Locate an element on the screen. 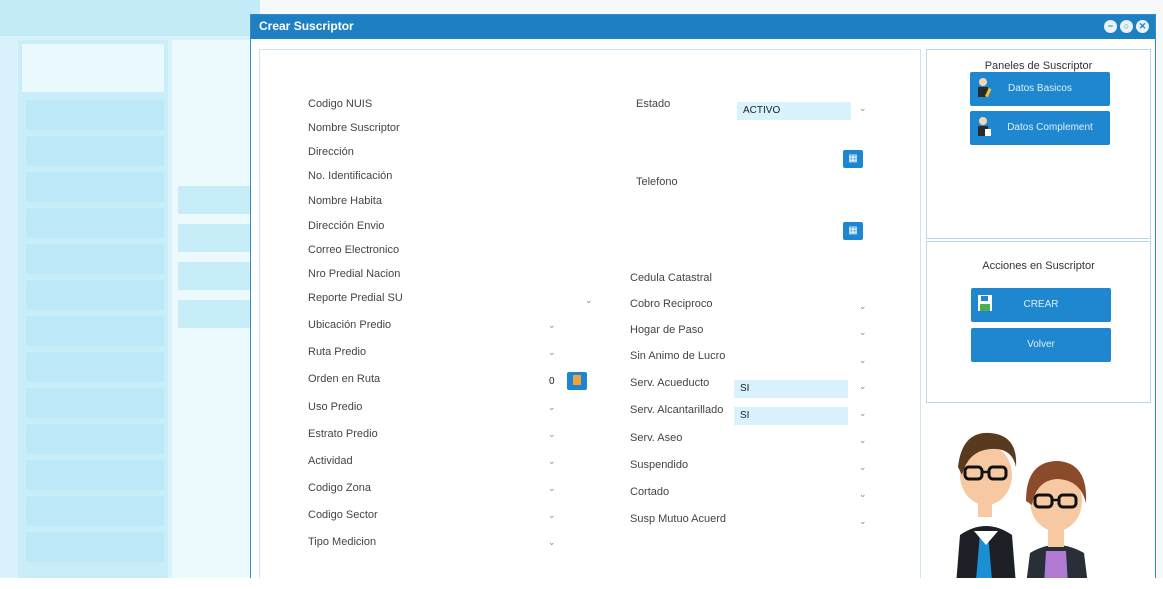 This screenshot has height=589, width=1163. label-nombre-suscriptor: Nombre Suscriptor is located at coordinates (354, 128).